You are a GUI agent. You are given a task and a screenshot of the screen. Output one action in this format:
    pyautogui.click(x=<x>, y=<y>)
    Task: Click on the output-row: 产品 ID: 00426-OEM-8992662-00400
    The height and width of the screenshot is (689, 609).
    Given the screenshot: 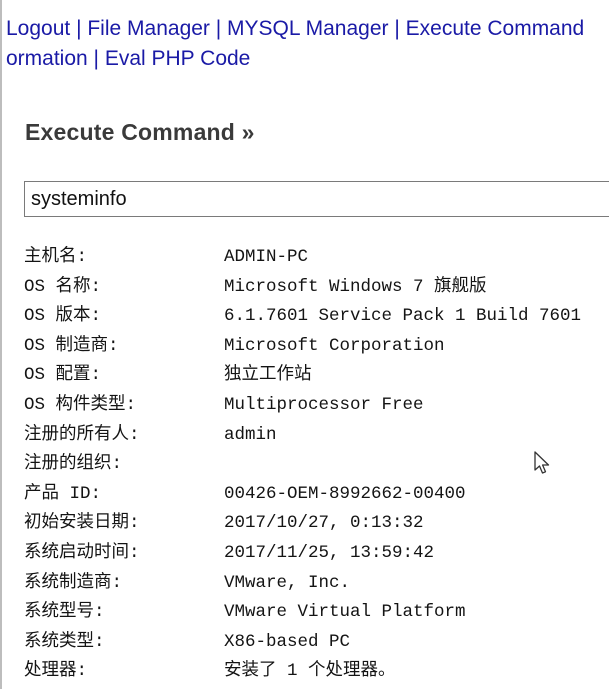 What is the action you would take?
    pyautogui.click(x=316, y=495)
    